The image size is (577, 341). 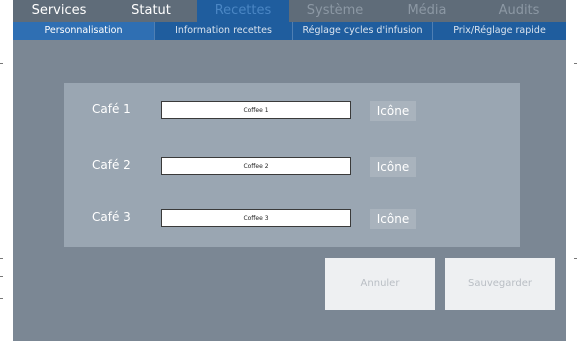 What do you see at coordinates (223, 31) in the screenshot?
I see `subtab-information-recettes: Information recettes` at bounding box center [223, 31].